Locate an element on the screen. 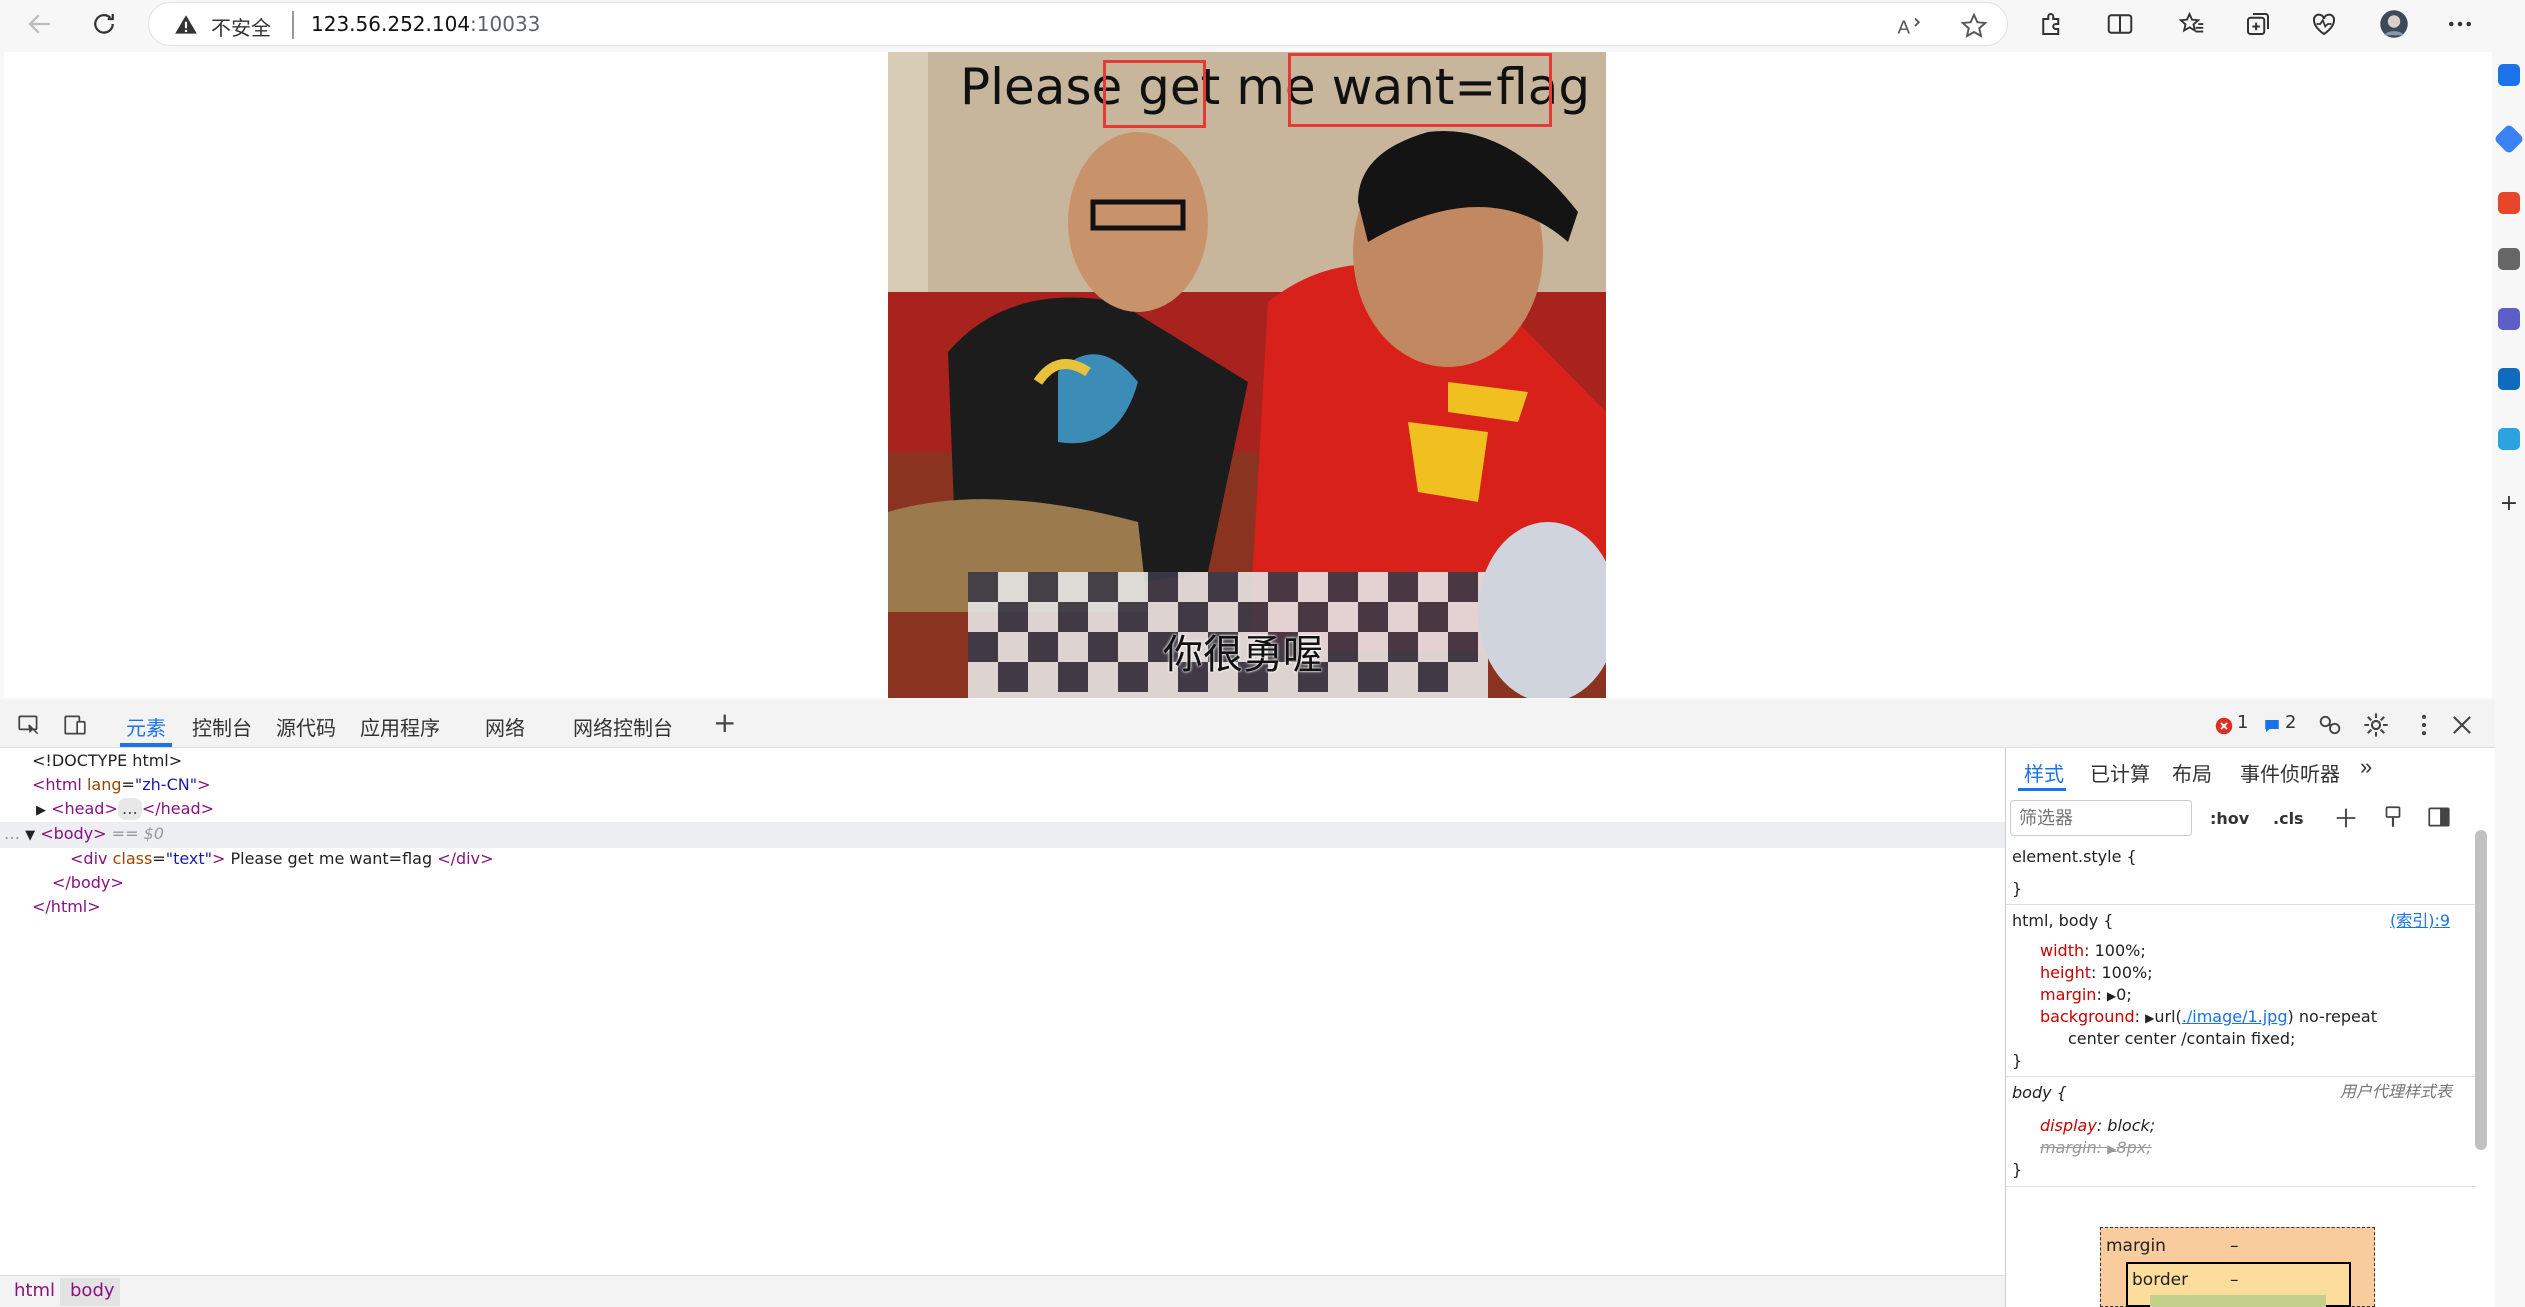 The image size is (2525, 1307). tab-layout: 布局 is located at coordinates (2192, 772).